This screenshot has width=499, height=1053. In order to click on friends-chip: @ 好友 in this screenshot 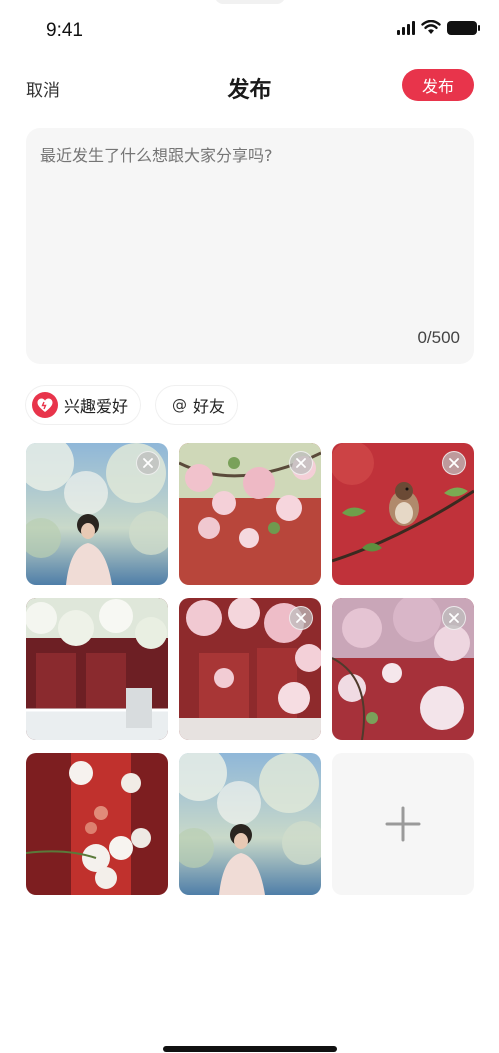, I will do `click(197, 405)`.